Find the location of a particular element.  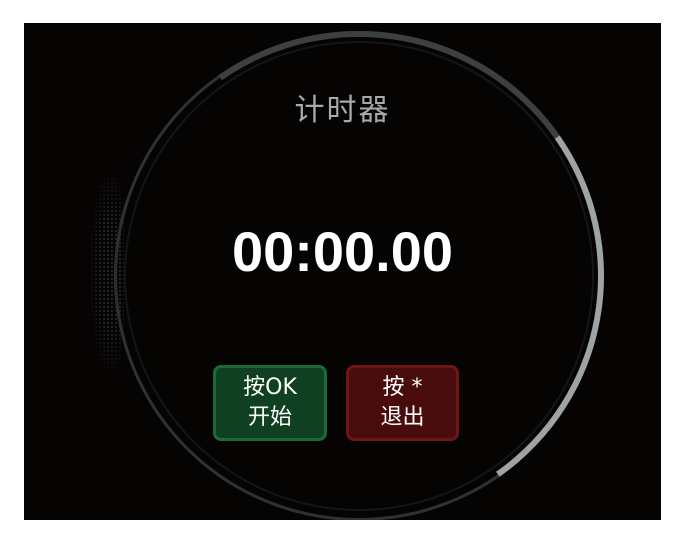

start-button-line1: 按OK is located at coordinates (270, 387).